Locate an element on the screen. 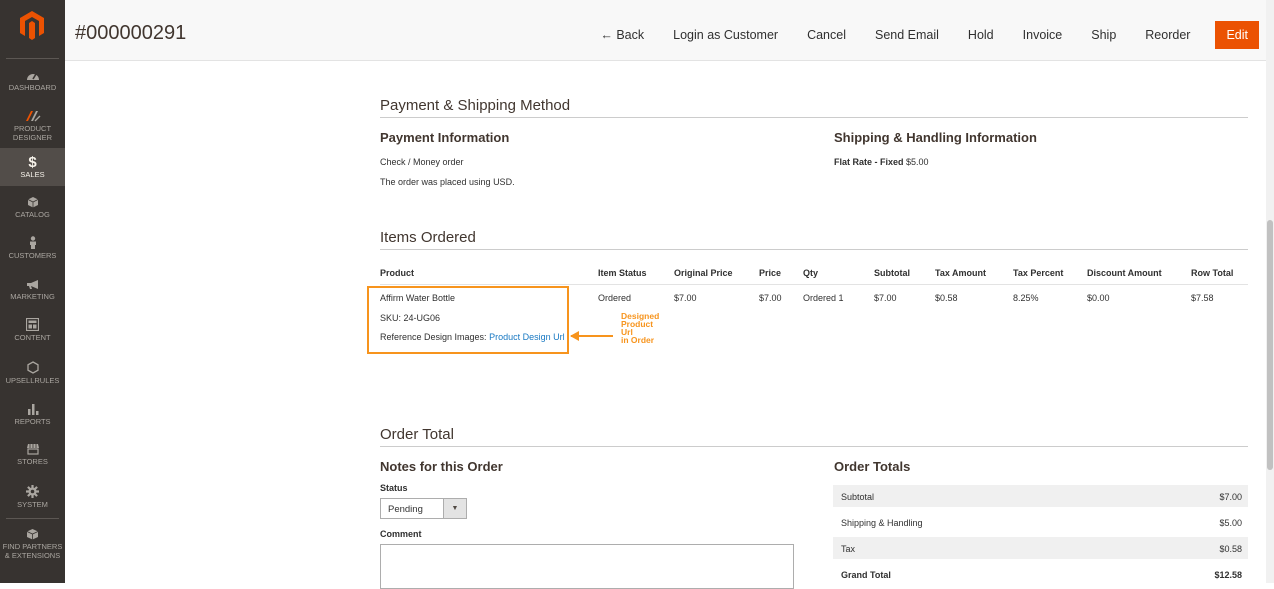  sidebar-item-label: FIND PARTNERS is located at coordinates (32, 546).